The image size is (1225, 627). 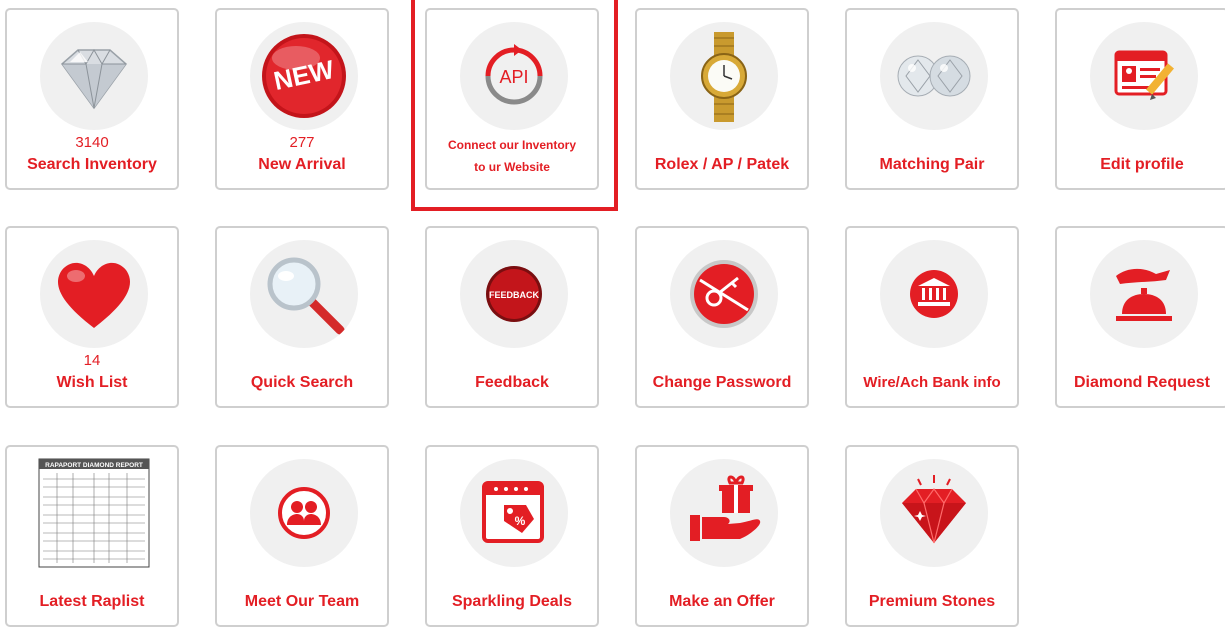 What do you see at coordinates (302, 142) in the screenshot?
I see `new-arrival-count: 277` at bounding box center [302, 142].